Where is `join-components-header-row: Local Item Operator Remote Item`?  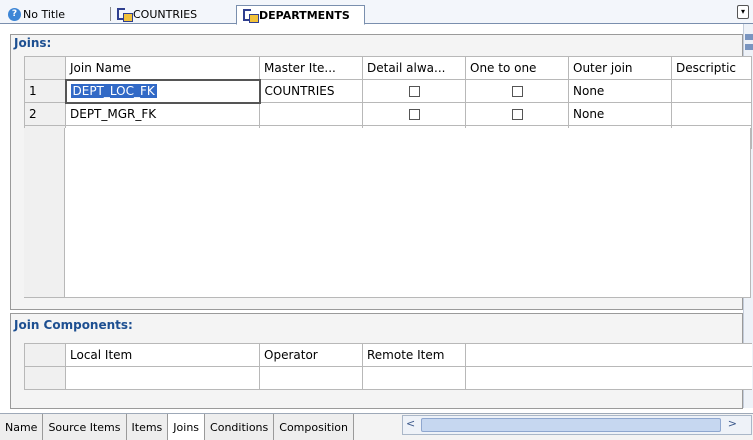
join-components-header-row: Local Item Operator Remote Item is located at coordinates (388, 355).